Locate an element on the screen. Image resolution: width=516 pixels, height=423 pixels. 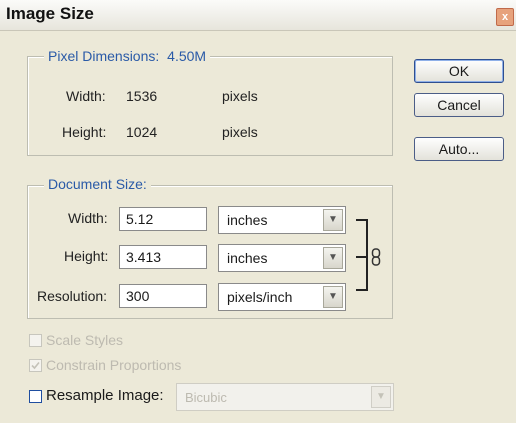
document-size-legend: Document Size: is located at coordinates (97, 184).